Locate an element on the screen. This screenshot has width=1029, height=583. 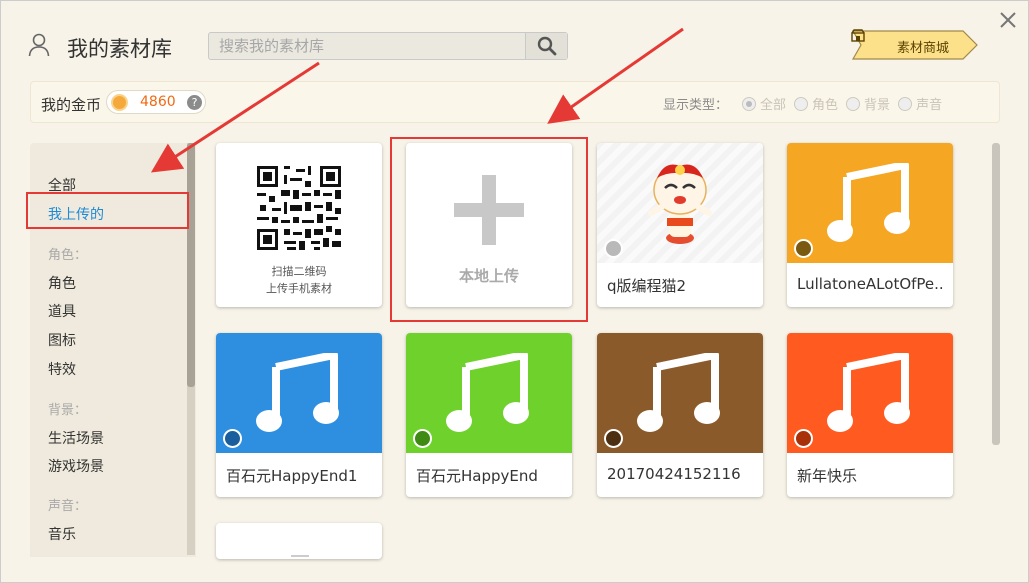
local-upload-card: 本地上传 is located at coordinates (489, 225).